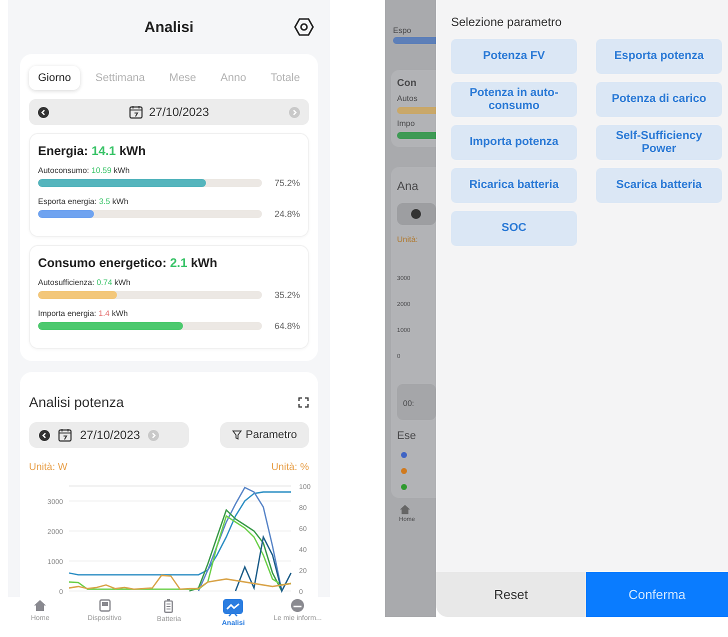 The image size is (728, 637). What do you see at coordinates (128, 263) in the screenshot?
I see `summary-title: Consumo energetico: 2.1 kWh` at bounding box center [128, 263].